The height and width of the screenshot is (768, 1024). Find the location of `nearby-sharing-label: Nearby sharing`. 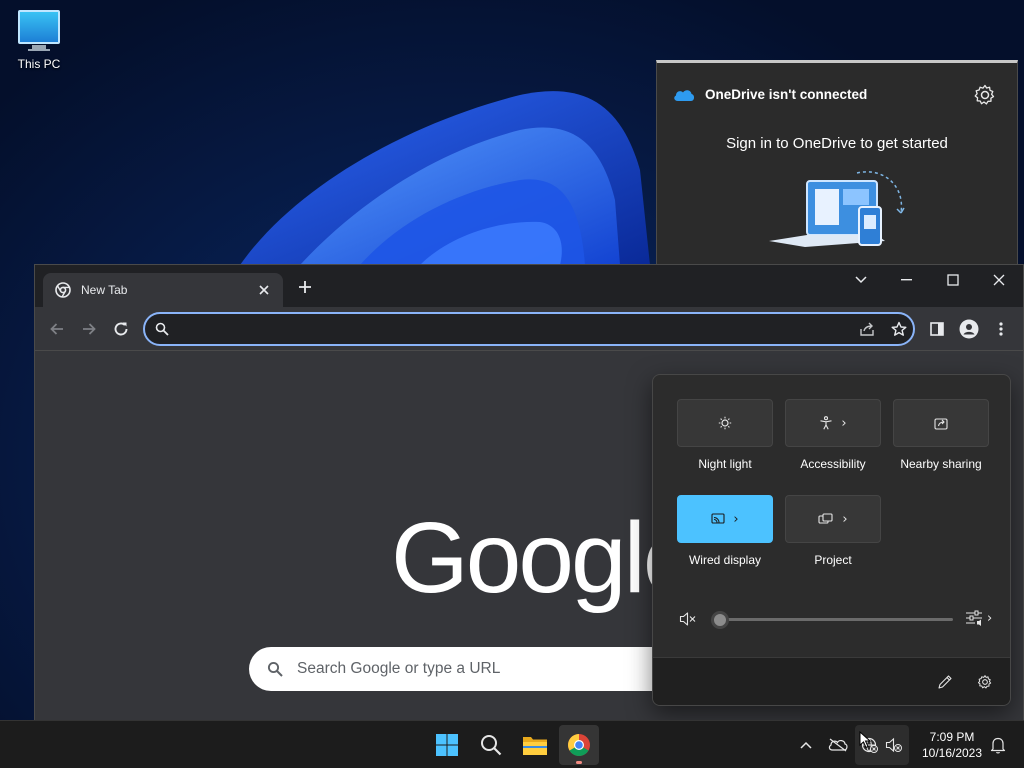

nearby-sharing-label: Nearby sharing is located at coordinates (941, 464).